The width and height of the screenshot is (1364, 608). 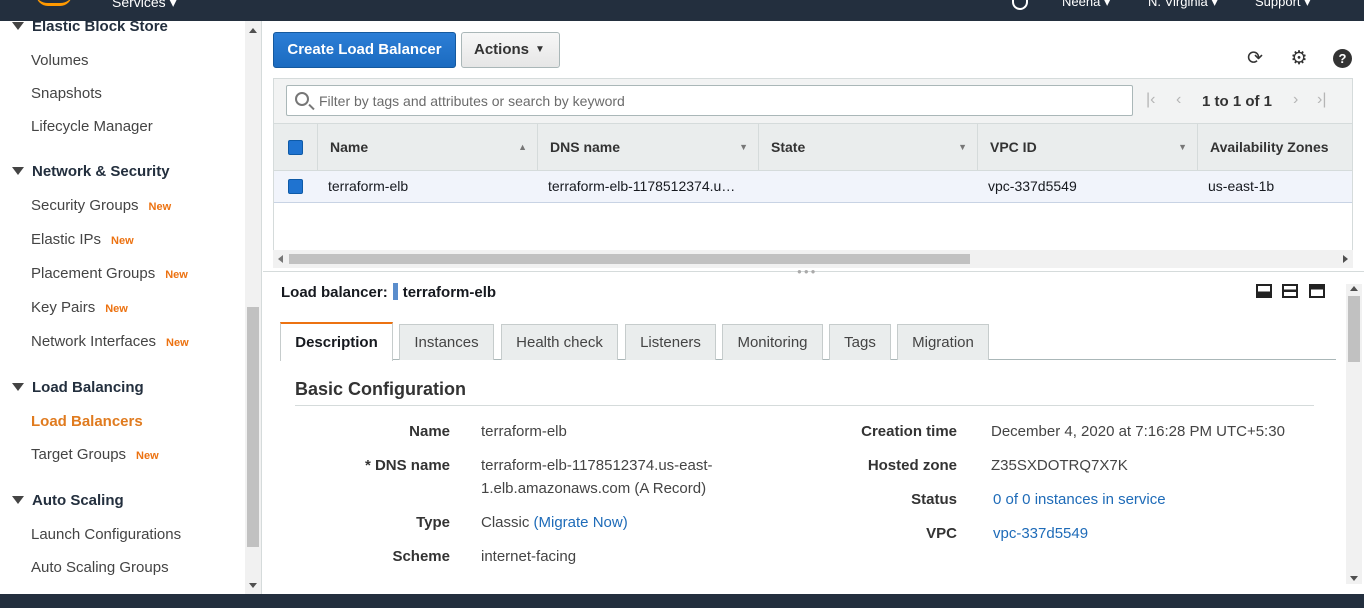 I want to click on column-header-name: Name ▲, so click(x=427, y=147).